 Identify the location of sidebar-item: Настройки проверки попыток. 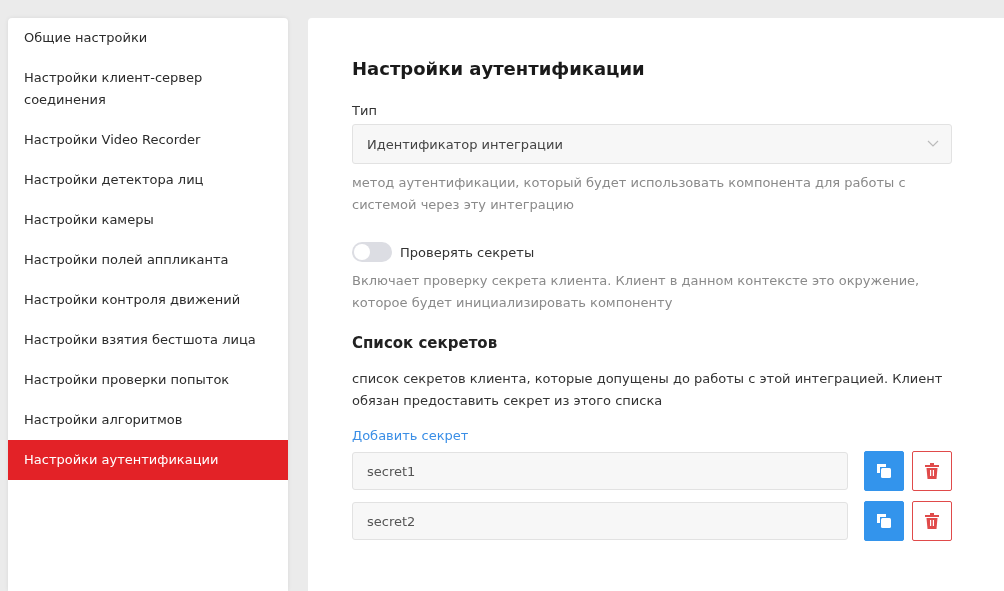
(148, 380).